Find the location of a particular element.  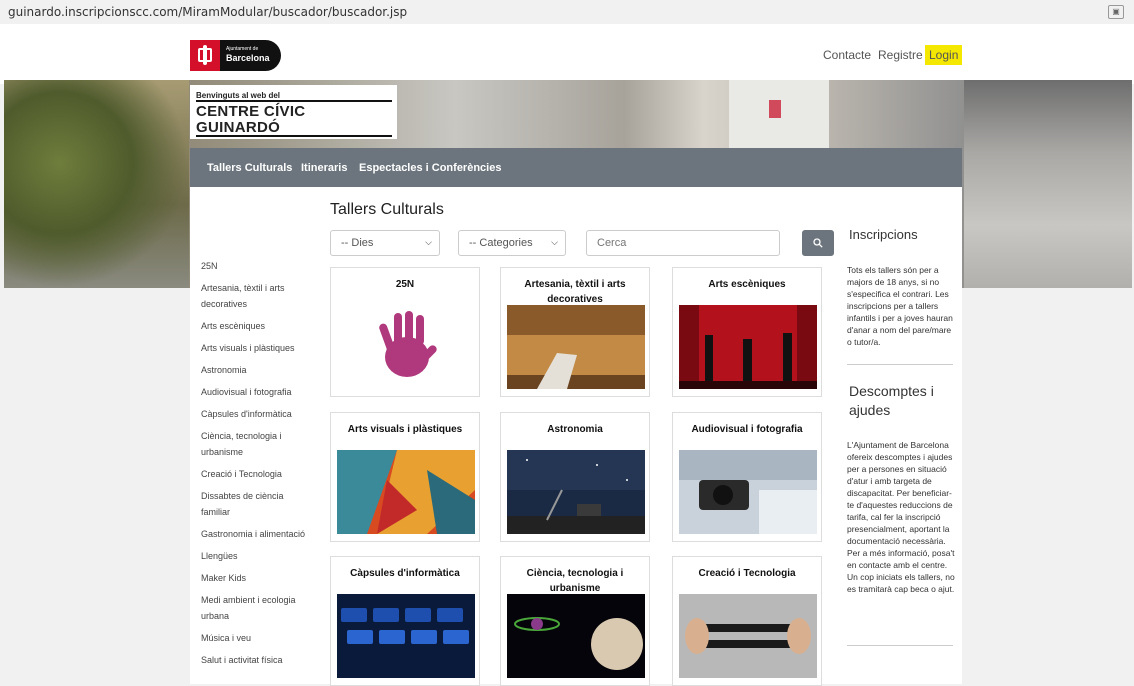

category-link-creacio: Creació i Tecnologia is located at coordinates (256, 474).